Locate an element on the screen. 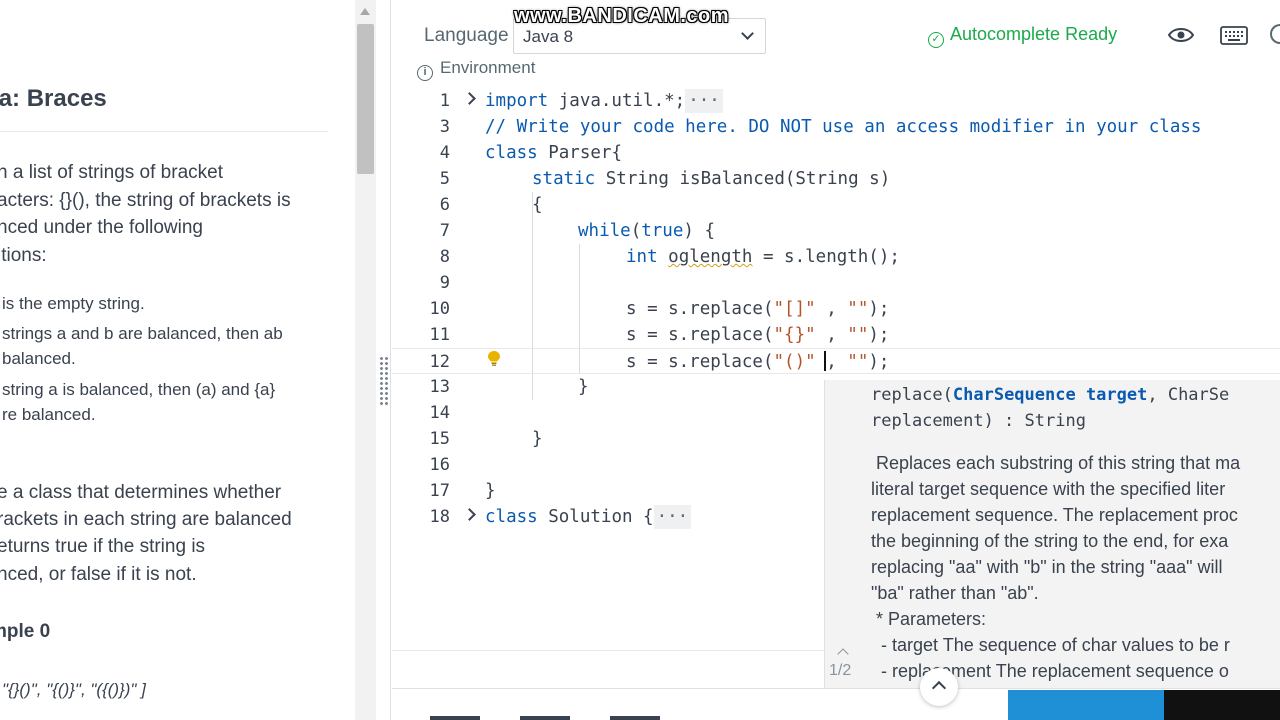  environment-link: i Environment is located at coordinates (476, 69).